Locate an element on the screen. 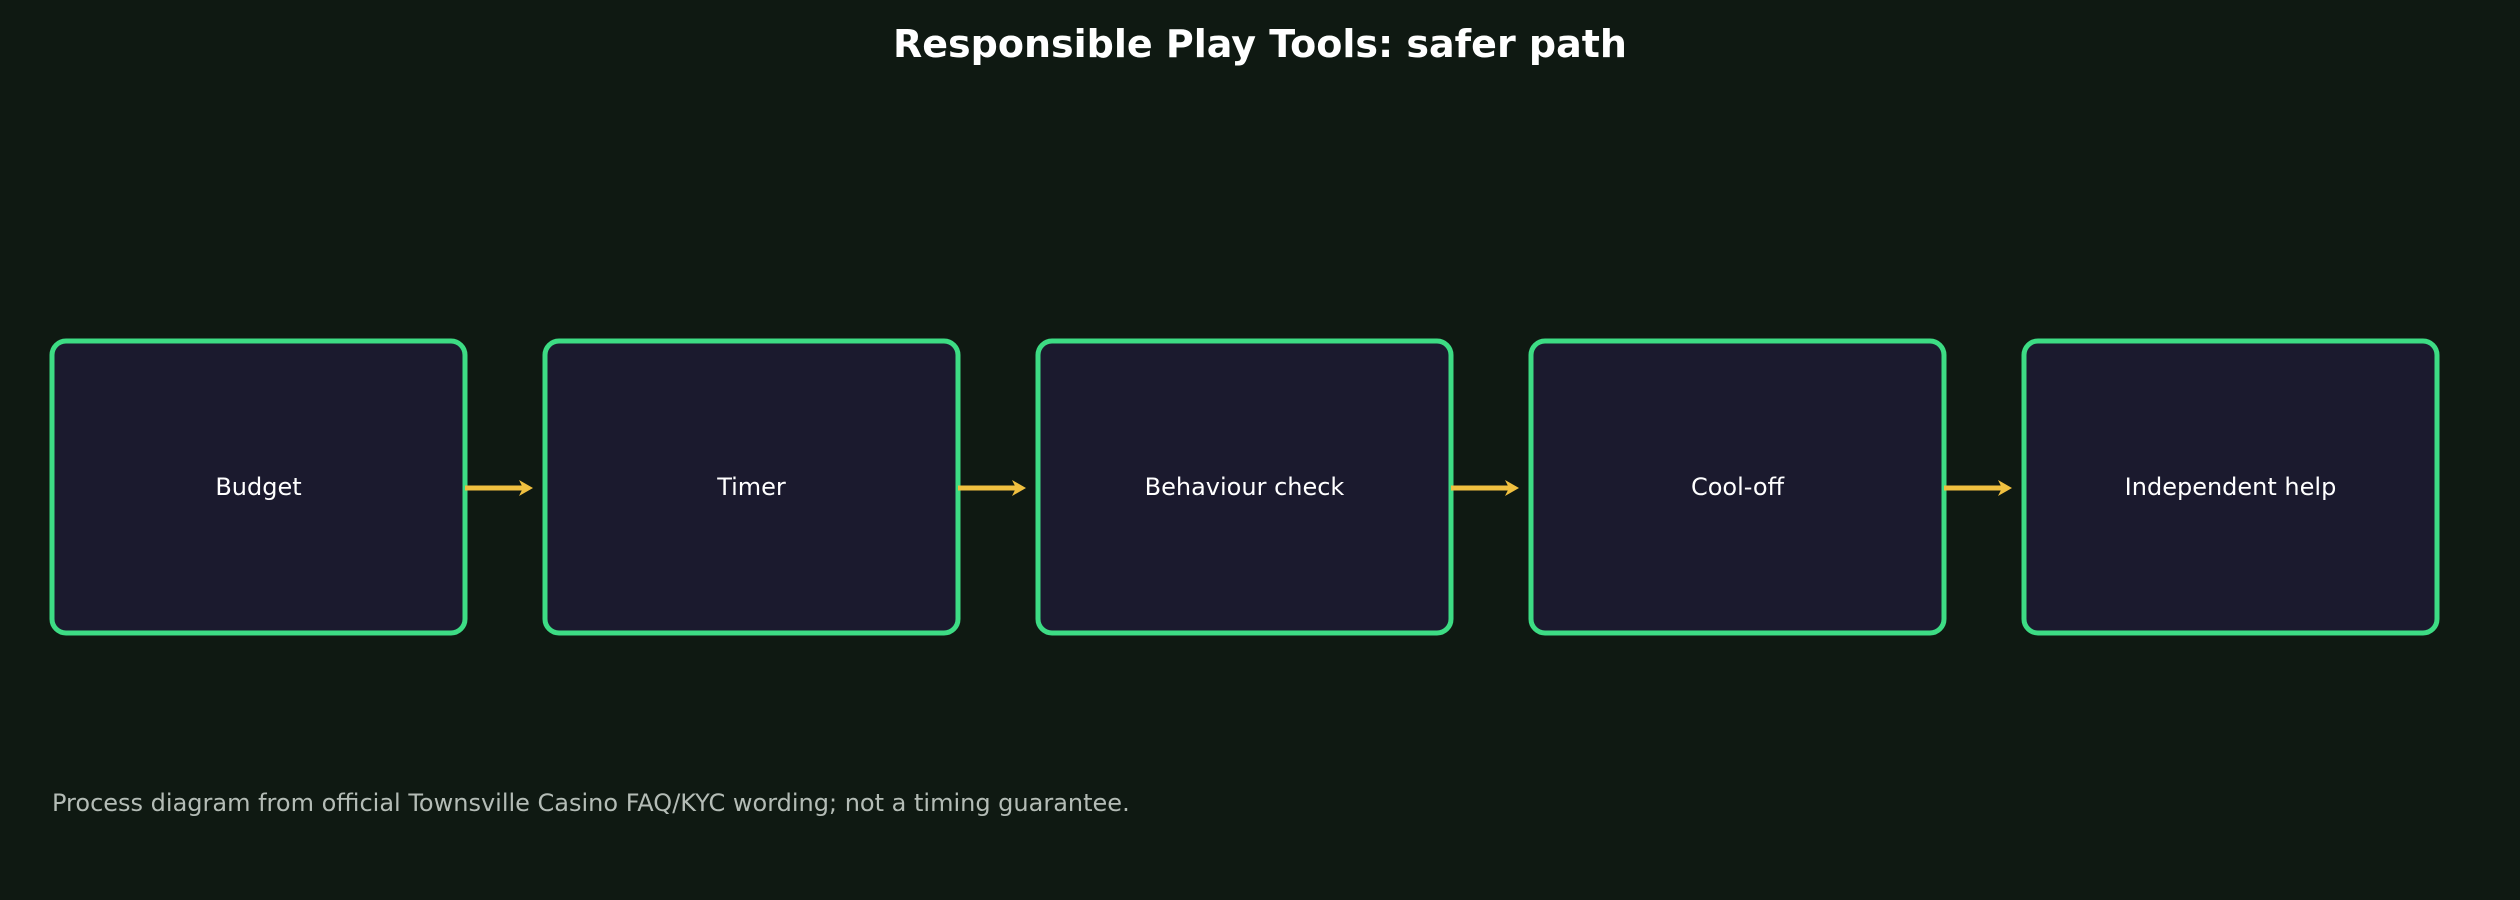 Image resolution: width=2520 pixels, height=900 pixels. process-step: Independent help is located at coordinates (2230, 487).